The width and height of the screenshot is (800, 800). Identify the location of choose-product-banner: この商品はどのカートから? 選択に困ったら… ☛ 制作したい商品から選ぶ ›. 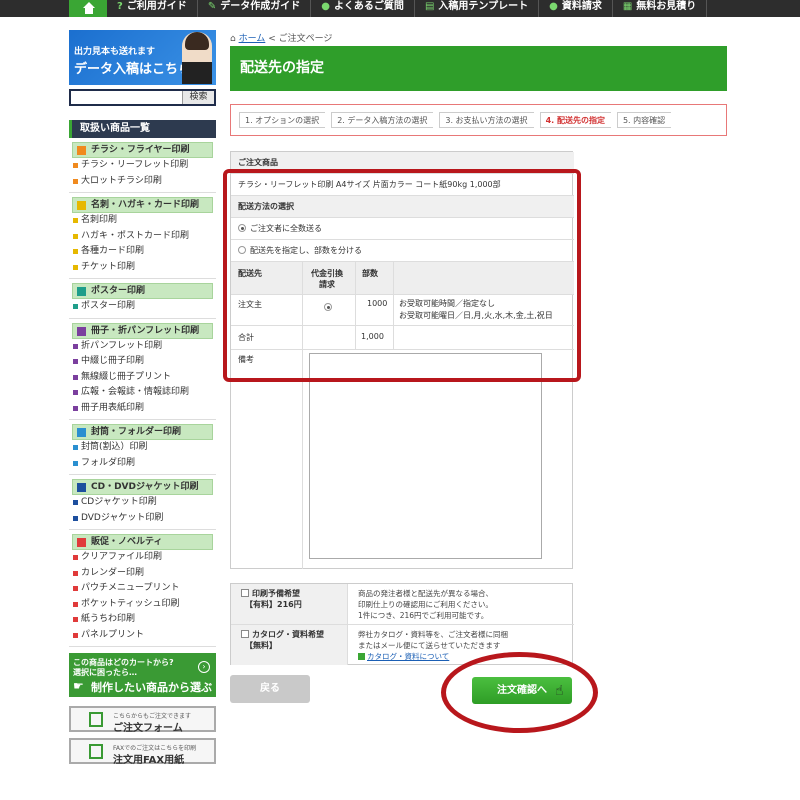
(142, 675).